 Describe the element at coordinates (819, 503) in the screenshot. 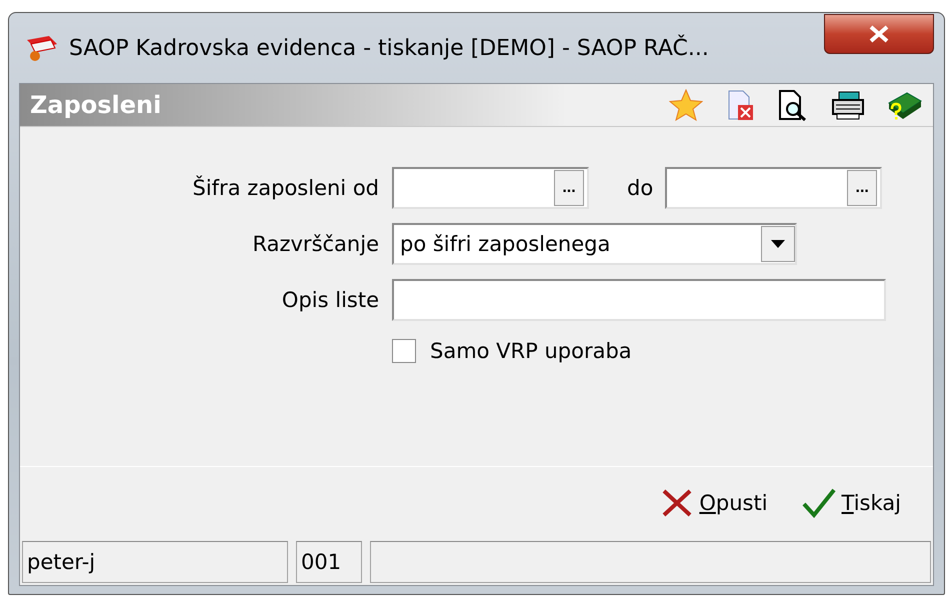

I see `checkmark-icon` at that location.